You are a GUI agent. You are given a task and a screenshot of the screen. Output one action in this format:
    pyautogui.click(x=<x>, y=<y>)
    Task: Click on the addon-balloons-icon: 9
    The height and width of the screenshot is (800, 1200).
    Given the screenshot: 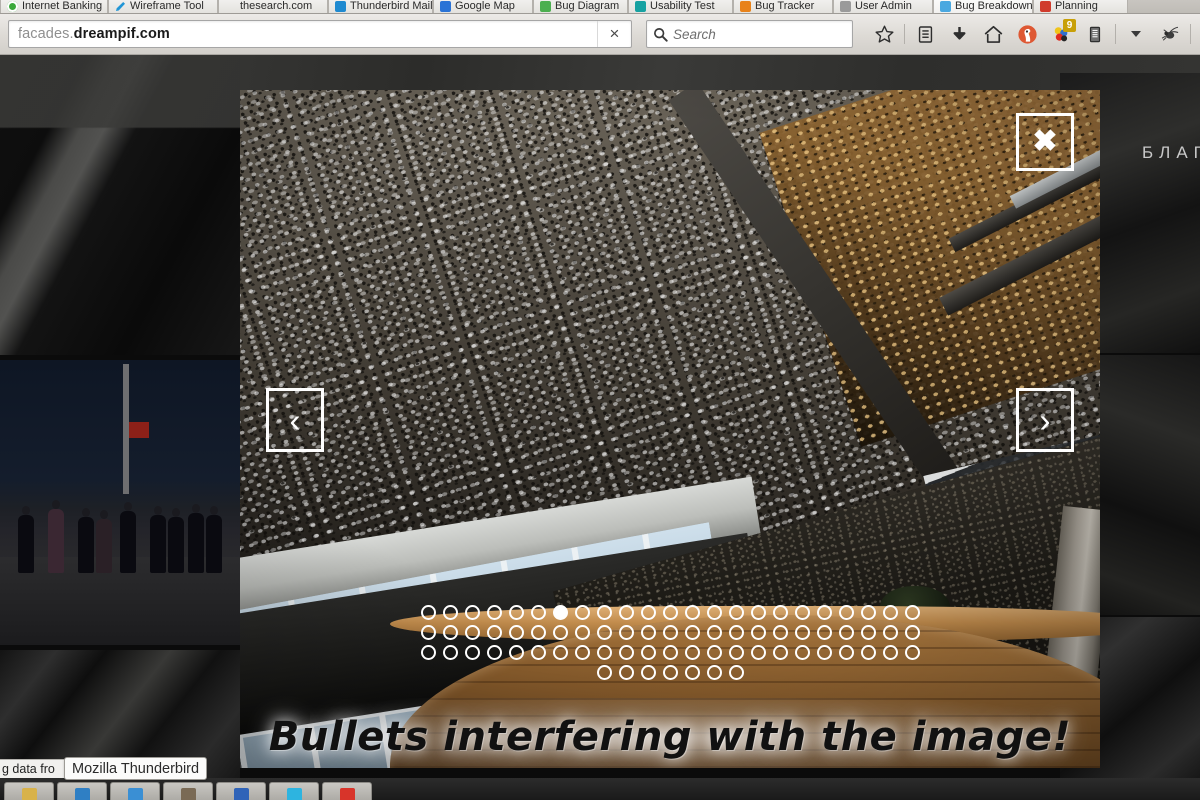 What is the action you would take?
    pyautogui.click(x=1061, y=34)
    